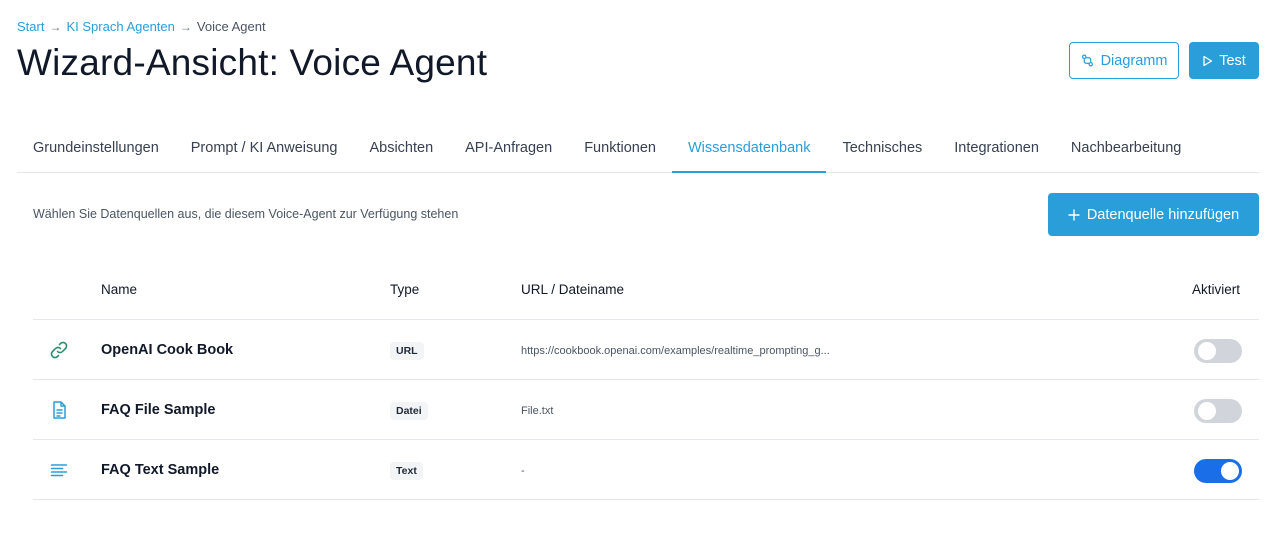 The image size is (1285, 536). What do you see at coordinates (620, 149) in the screenshot?
I see `tab-funktionen: Funktionen` at bounding box center [620, 149].